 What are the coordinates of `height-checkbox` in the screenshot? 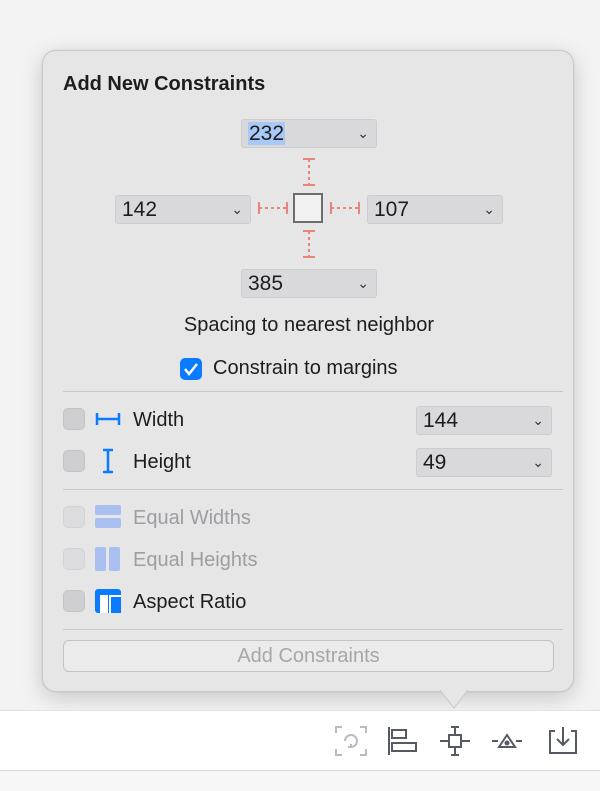 It's located at (74, 461).